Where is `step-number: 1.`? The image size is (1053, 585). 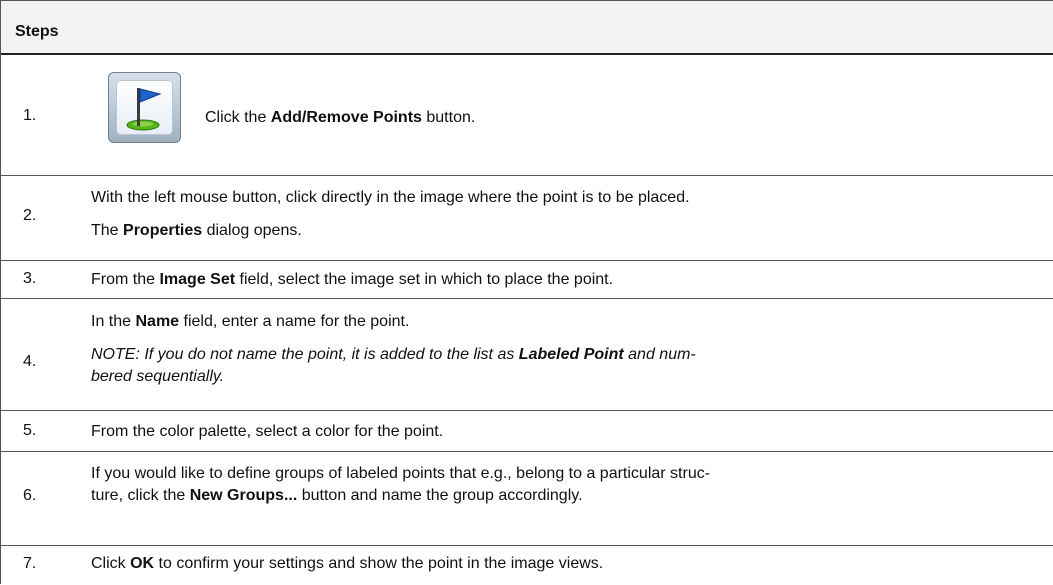
step-number: 1. is located at coordinates (30, 115).